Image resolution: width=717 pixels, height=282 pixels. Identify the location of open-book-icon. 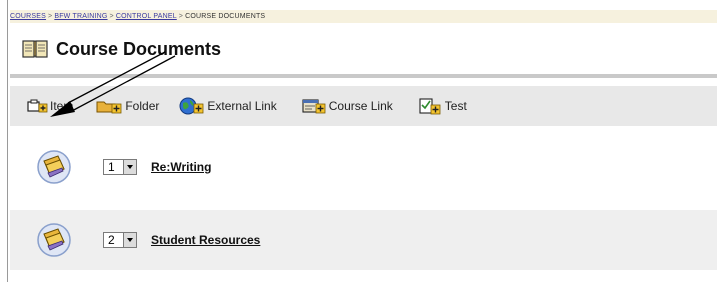
(35, 49).